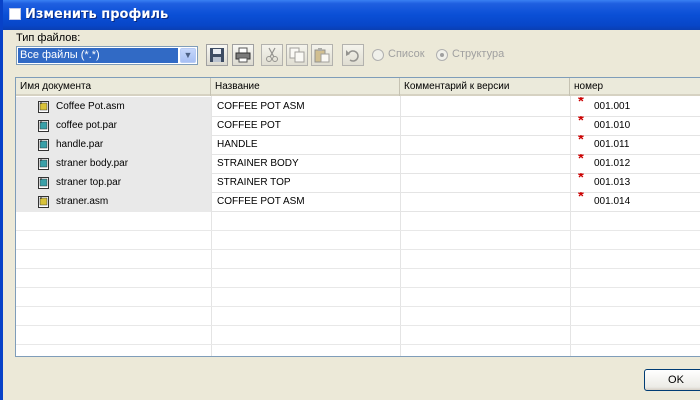 Image resolution: width=700 pixels, height=400 pixels. I want to click on document-name: straner.asm, so click(82, 201).